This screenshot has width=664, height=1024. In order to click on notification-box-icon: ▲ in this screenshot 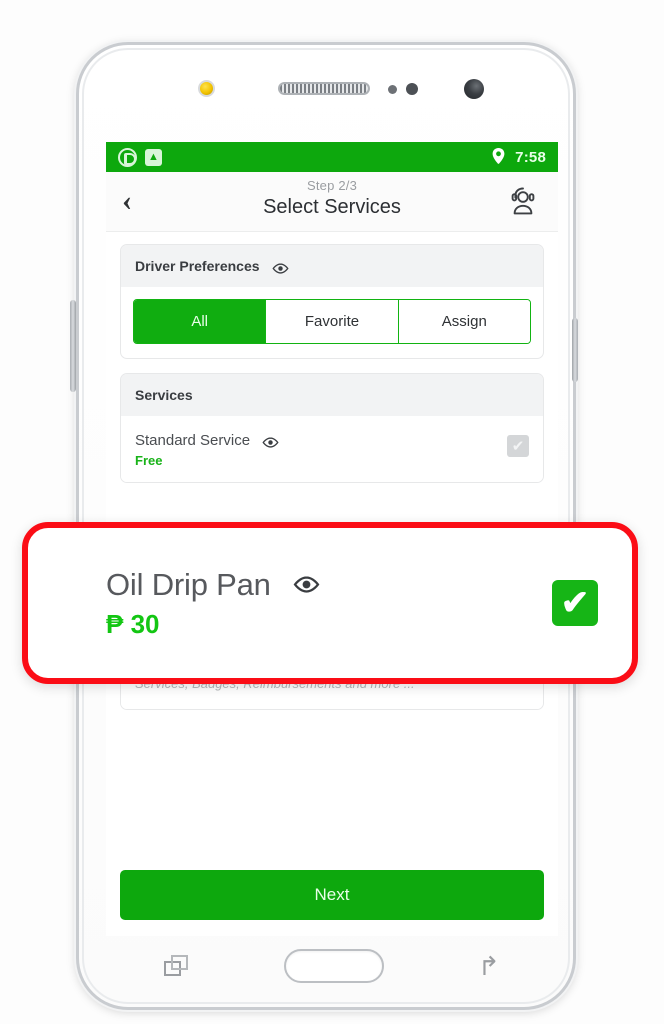, I will do `click(153, 157)`.